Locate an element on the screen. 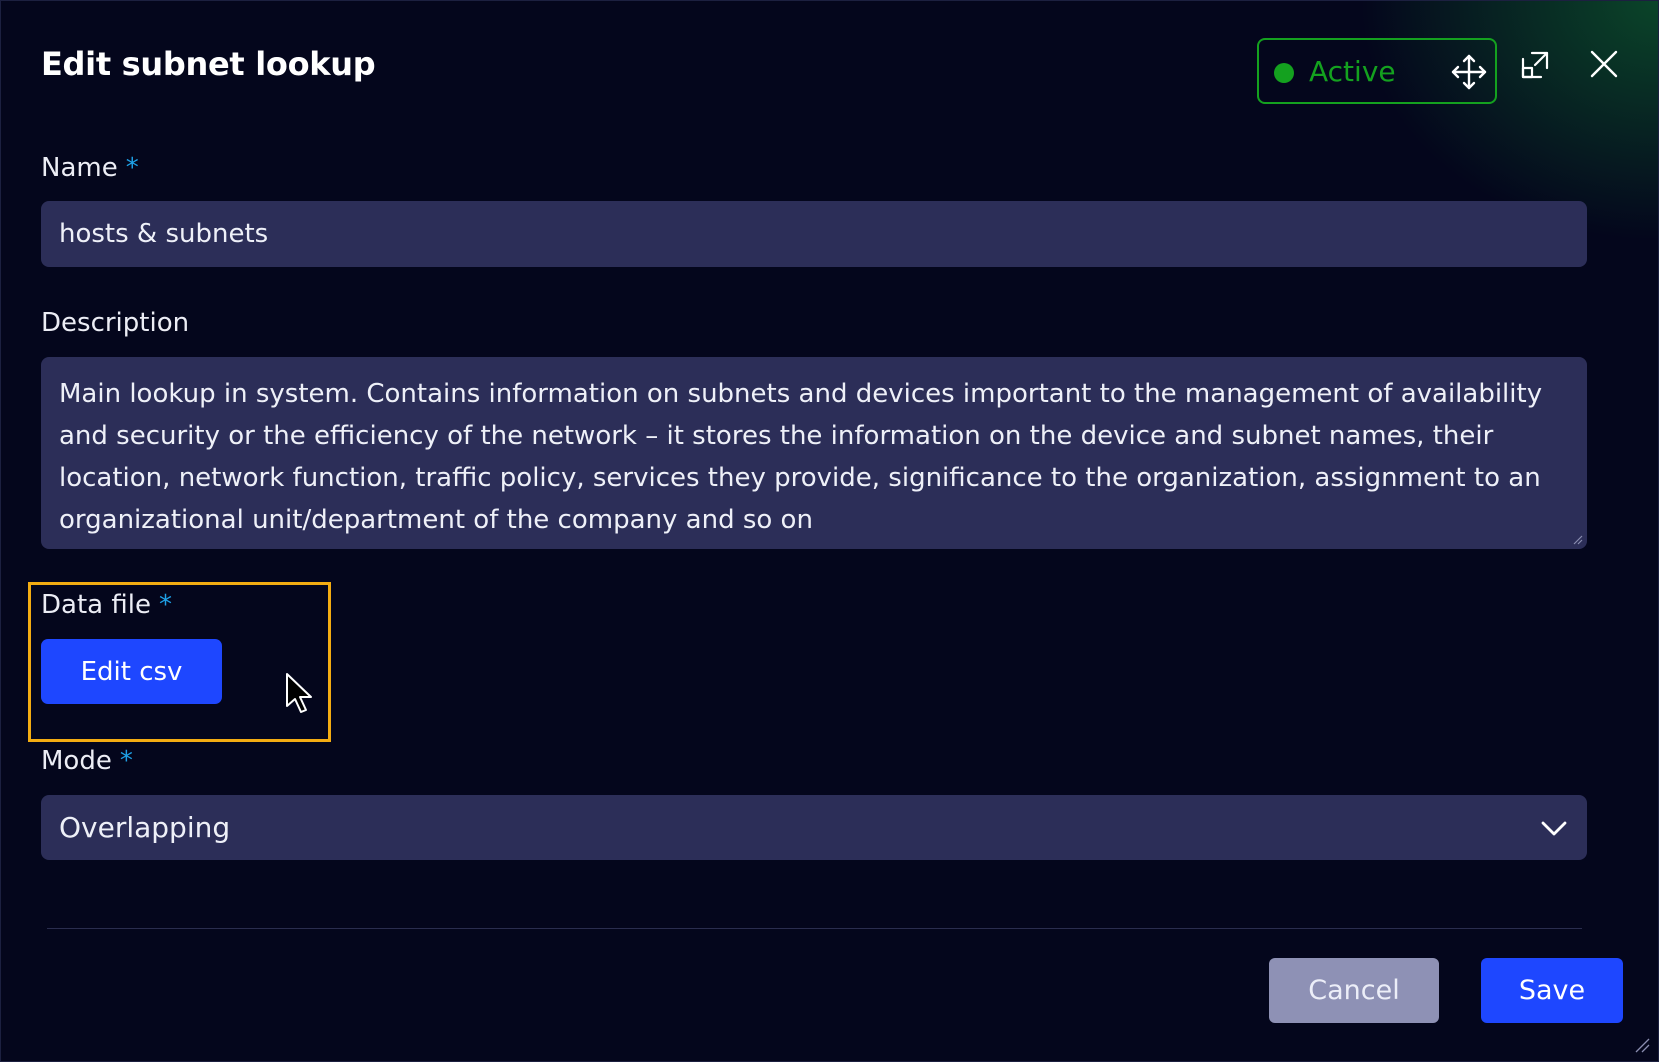  mode-label-text: Mode is located at coordinates (76, 761).